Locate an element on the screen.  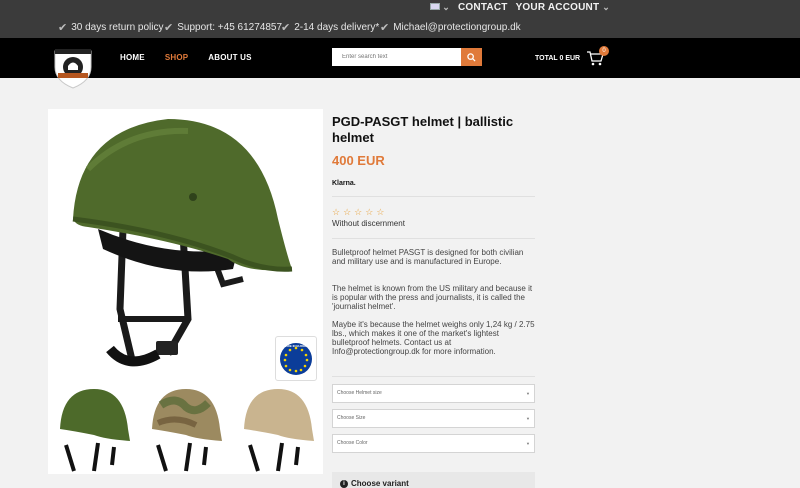
search-input is located at coordinates (396, 57).